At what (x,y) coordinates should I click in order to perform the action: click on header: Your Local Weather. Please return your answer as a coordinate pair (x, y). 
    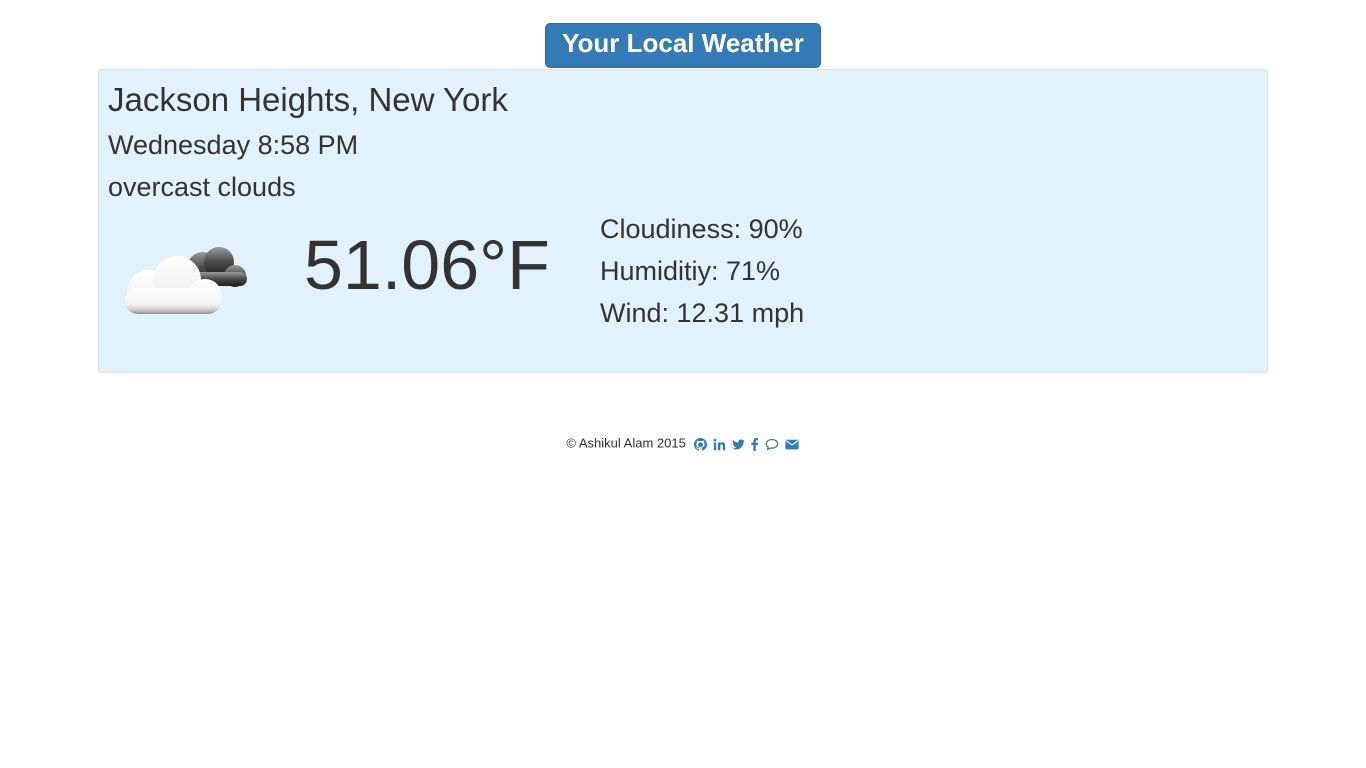
    Looking at the image, I should click on (683, 45).